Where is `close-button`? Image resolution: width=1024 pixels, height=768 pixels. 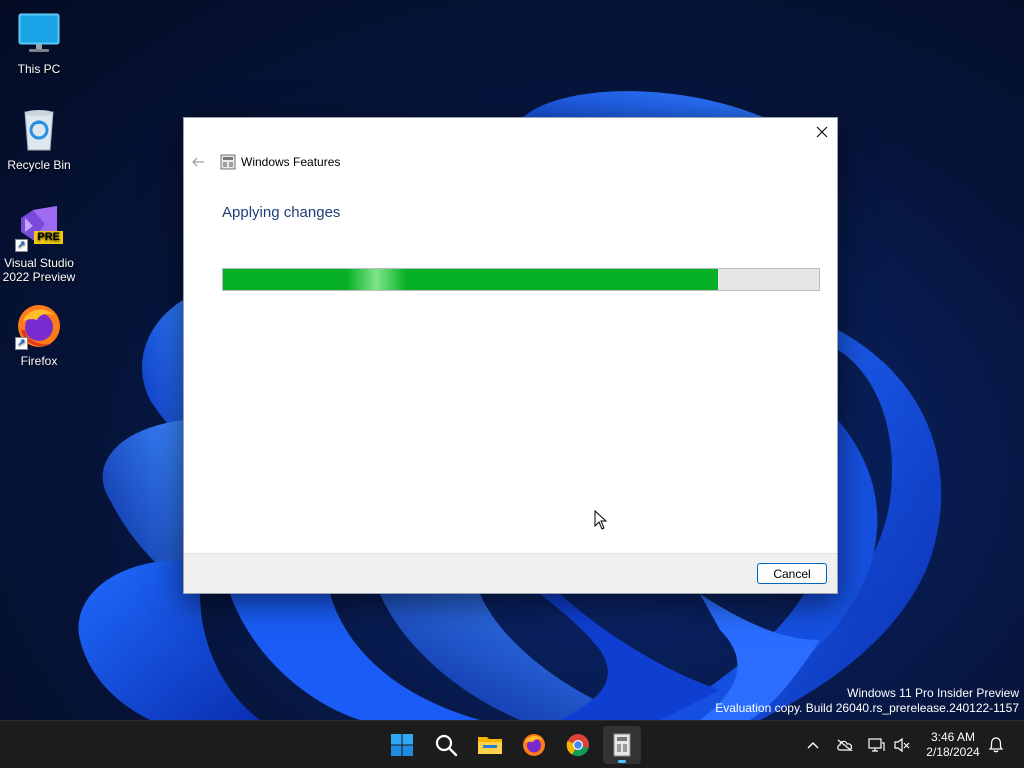 close-button is located at coordinates (822, 132).